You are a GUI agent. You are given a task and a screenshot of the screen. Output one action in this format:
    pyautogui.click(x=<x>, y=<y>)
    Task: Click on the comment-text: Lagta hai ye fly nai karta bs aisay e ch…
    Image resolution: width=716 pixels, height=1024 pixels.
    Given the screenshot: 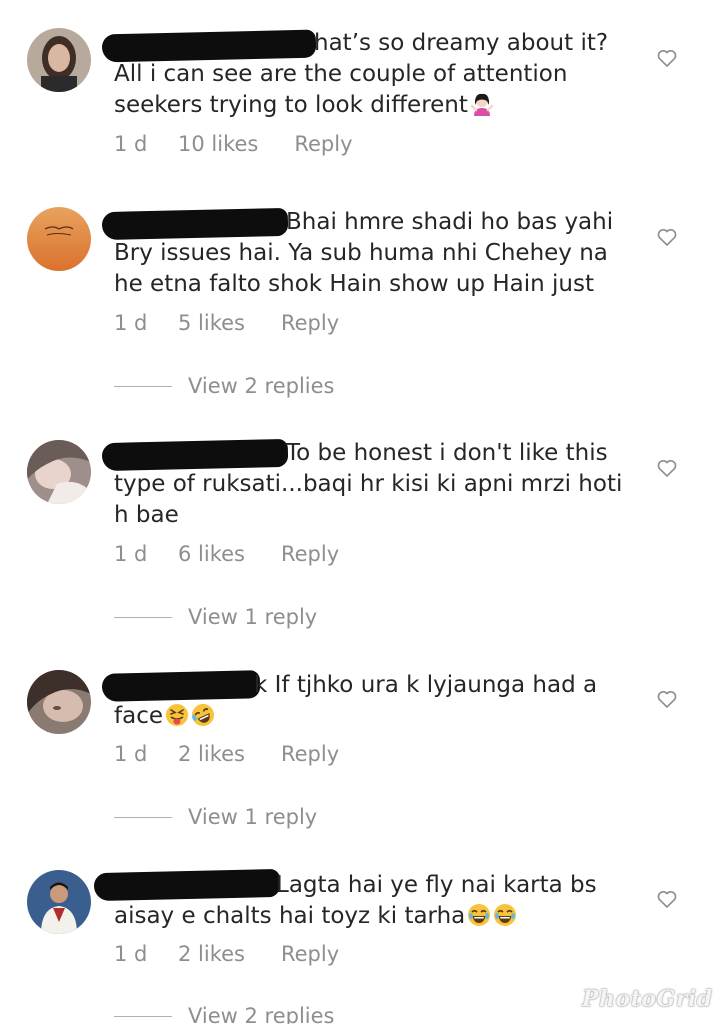 What is the action you would take?
    pyautogui.click(x=355, y=900)
    